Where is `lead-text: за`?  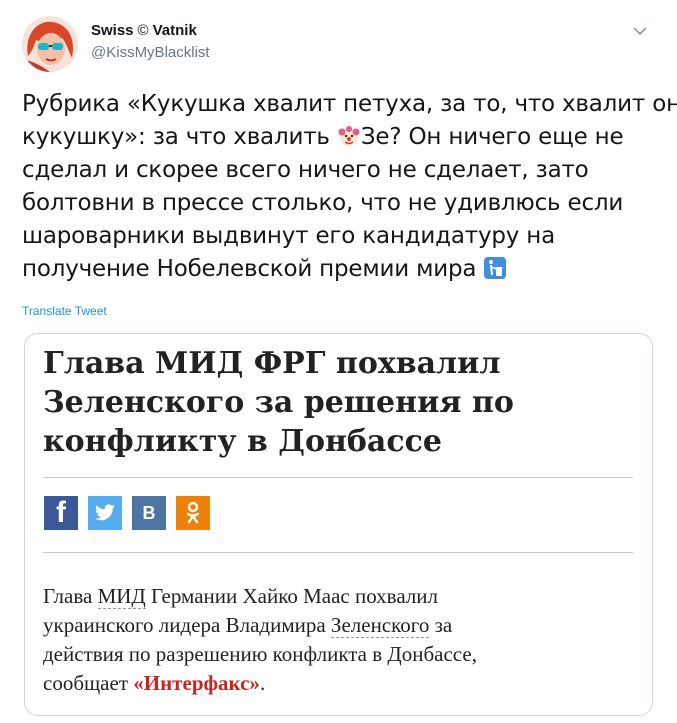
lead-text: за is located at coordinates (441, 625).